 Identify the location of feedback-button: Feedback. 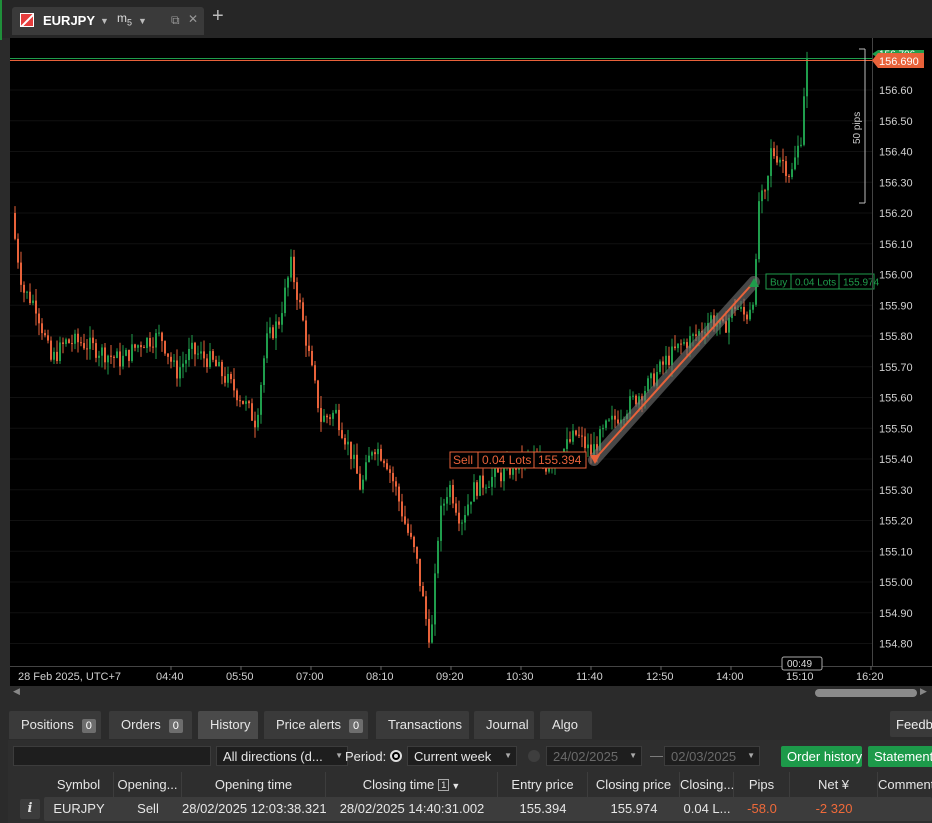
(911, 724).